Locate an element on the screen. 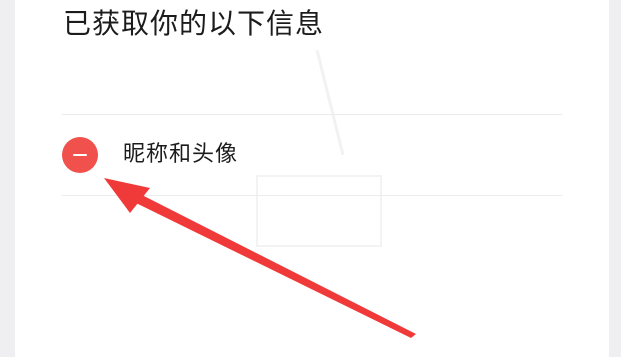  minus-icon is located at coordinates (80, 155).